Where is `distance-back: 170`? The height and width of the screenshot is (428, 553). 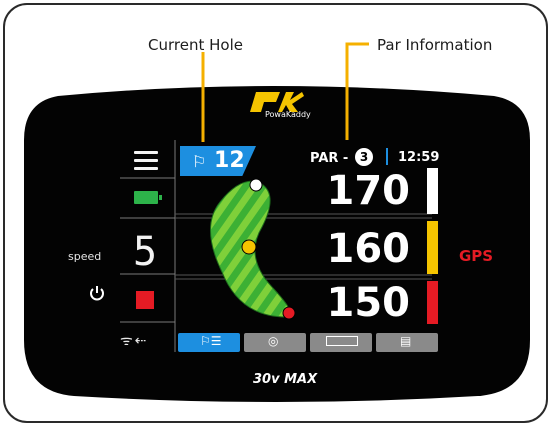 distance-back: 170 is located at coordinates (368, 191).